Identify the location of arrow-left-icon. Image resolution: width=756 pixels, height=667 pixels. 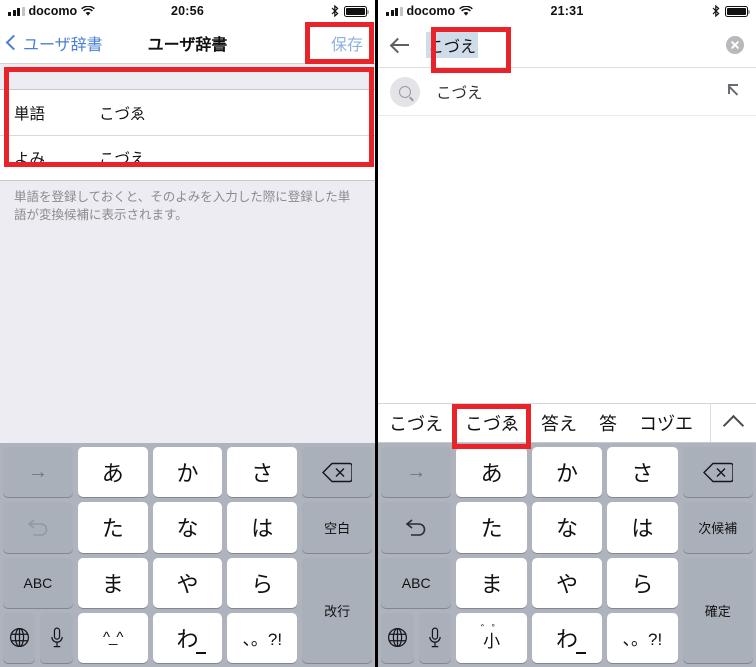
(401, 45).